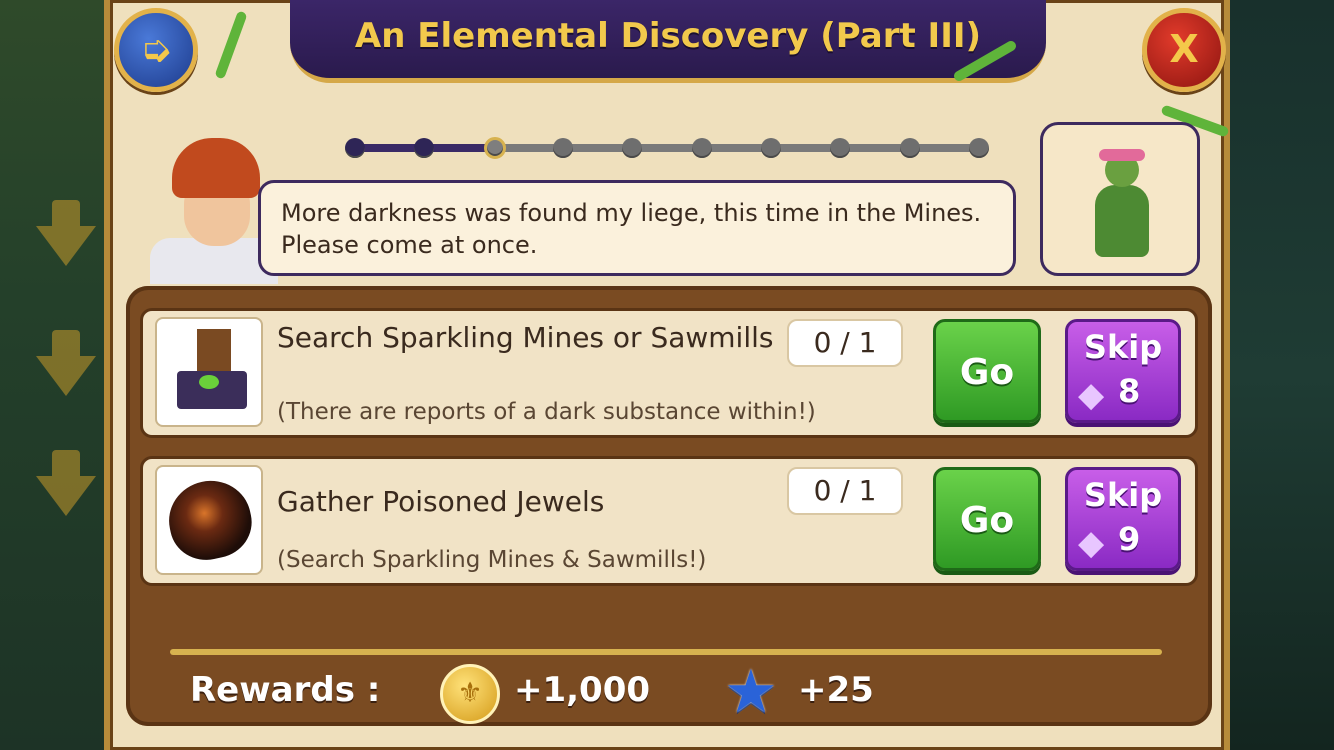 The height and width of the screenshot is (750, 1334). What do you see at coordinates (470, 694) in the screenshot?
I see `coin-icon: ⚜` at bounding box center [470, 694].